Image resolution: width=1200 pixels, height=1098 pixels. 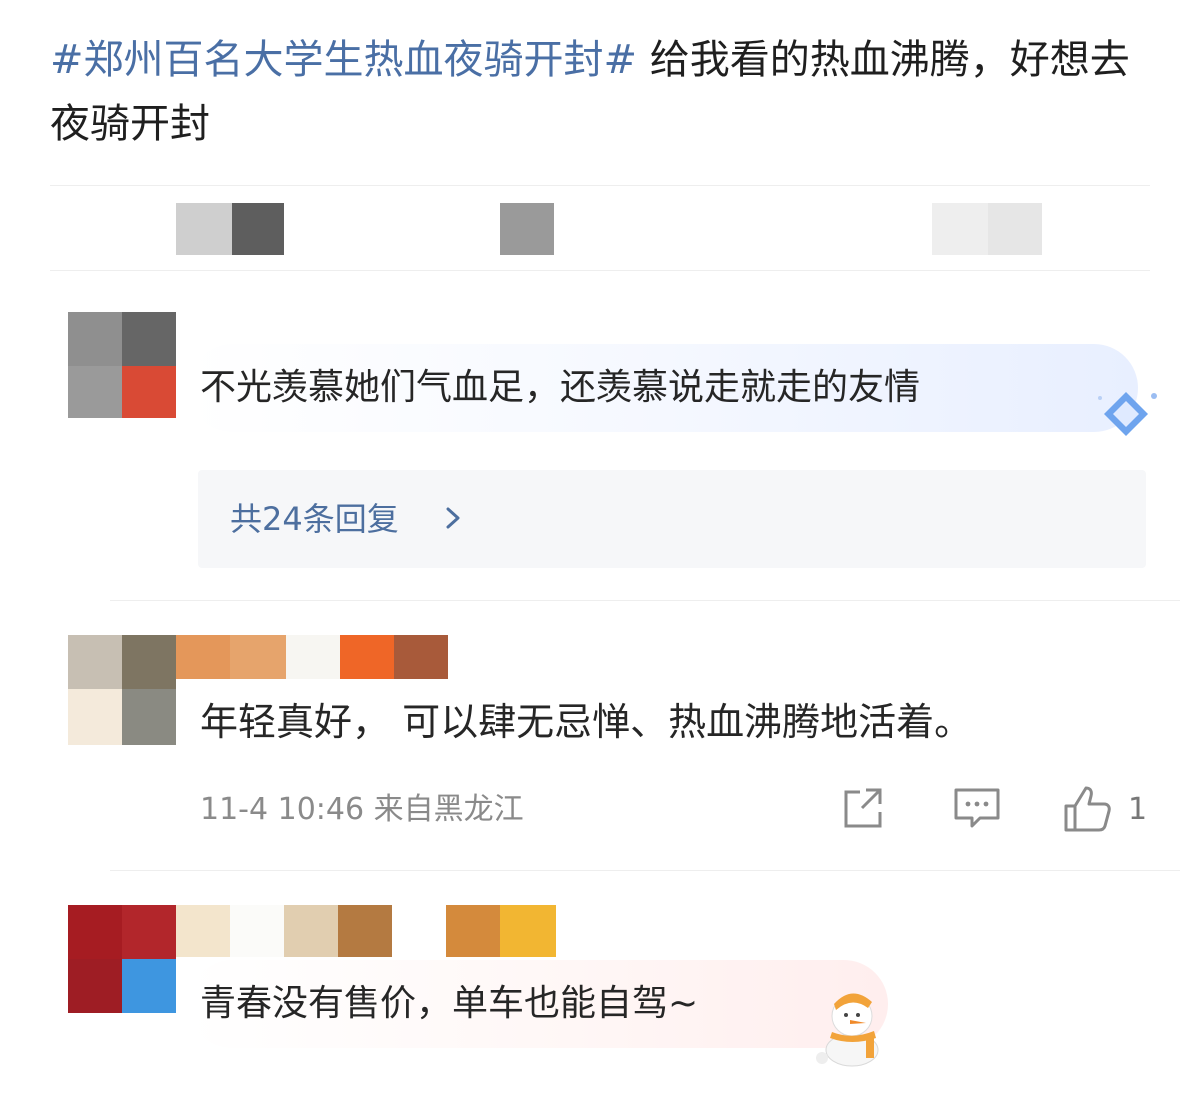 I want to click on comment-icon, so click(x=977, y=808).